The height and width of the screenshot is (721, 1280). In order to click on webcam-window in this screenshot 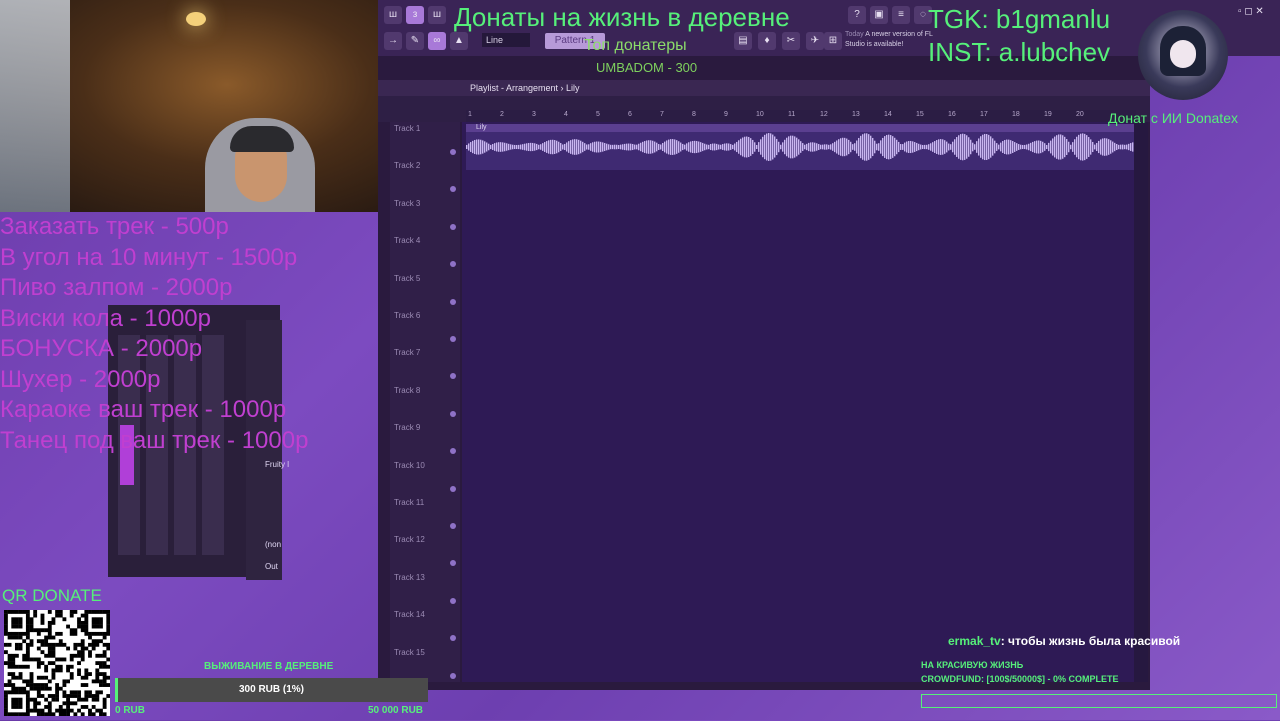, I will do `click(35, 106)`.